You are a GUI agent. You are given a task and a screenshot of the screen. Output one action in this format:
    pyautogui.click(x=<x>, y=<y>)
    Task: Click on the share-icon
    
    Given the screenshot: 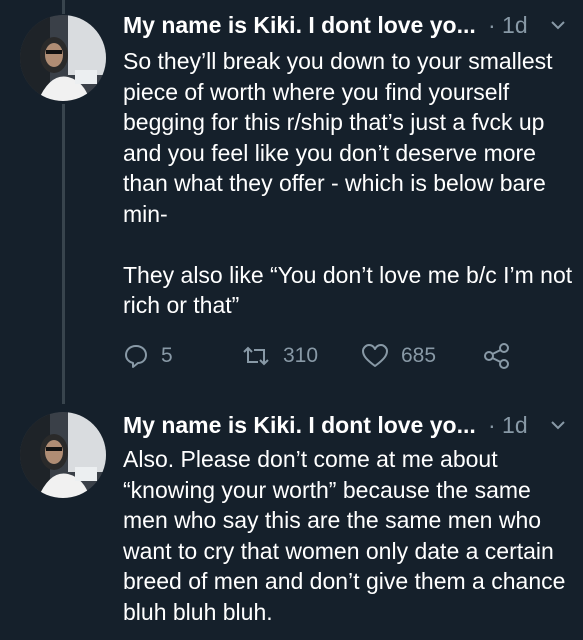 What is the action you would take?
    pyautogui.click(x=496, y=356)
    